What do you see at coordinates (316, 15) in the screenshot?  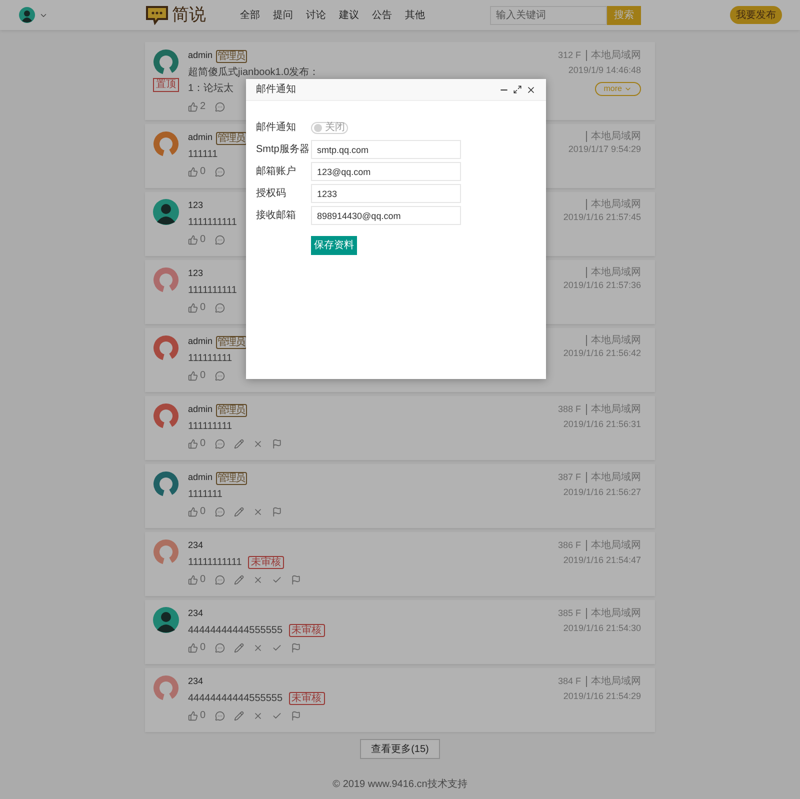 I see `nav-link: 讨论` at bounding box center [316, 15].